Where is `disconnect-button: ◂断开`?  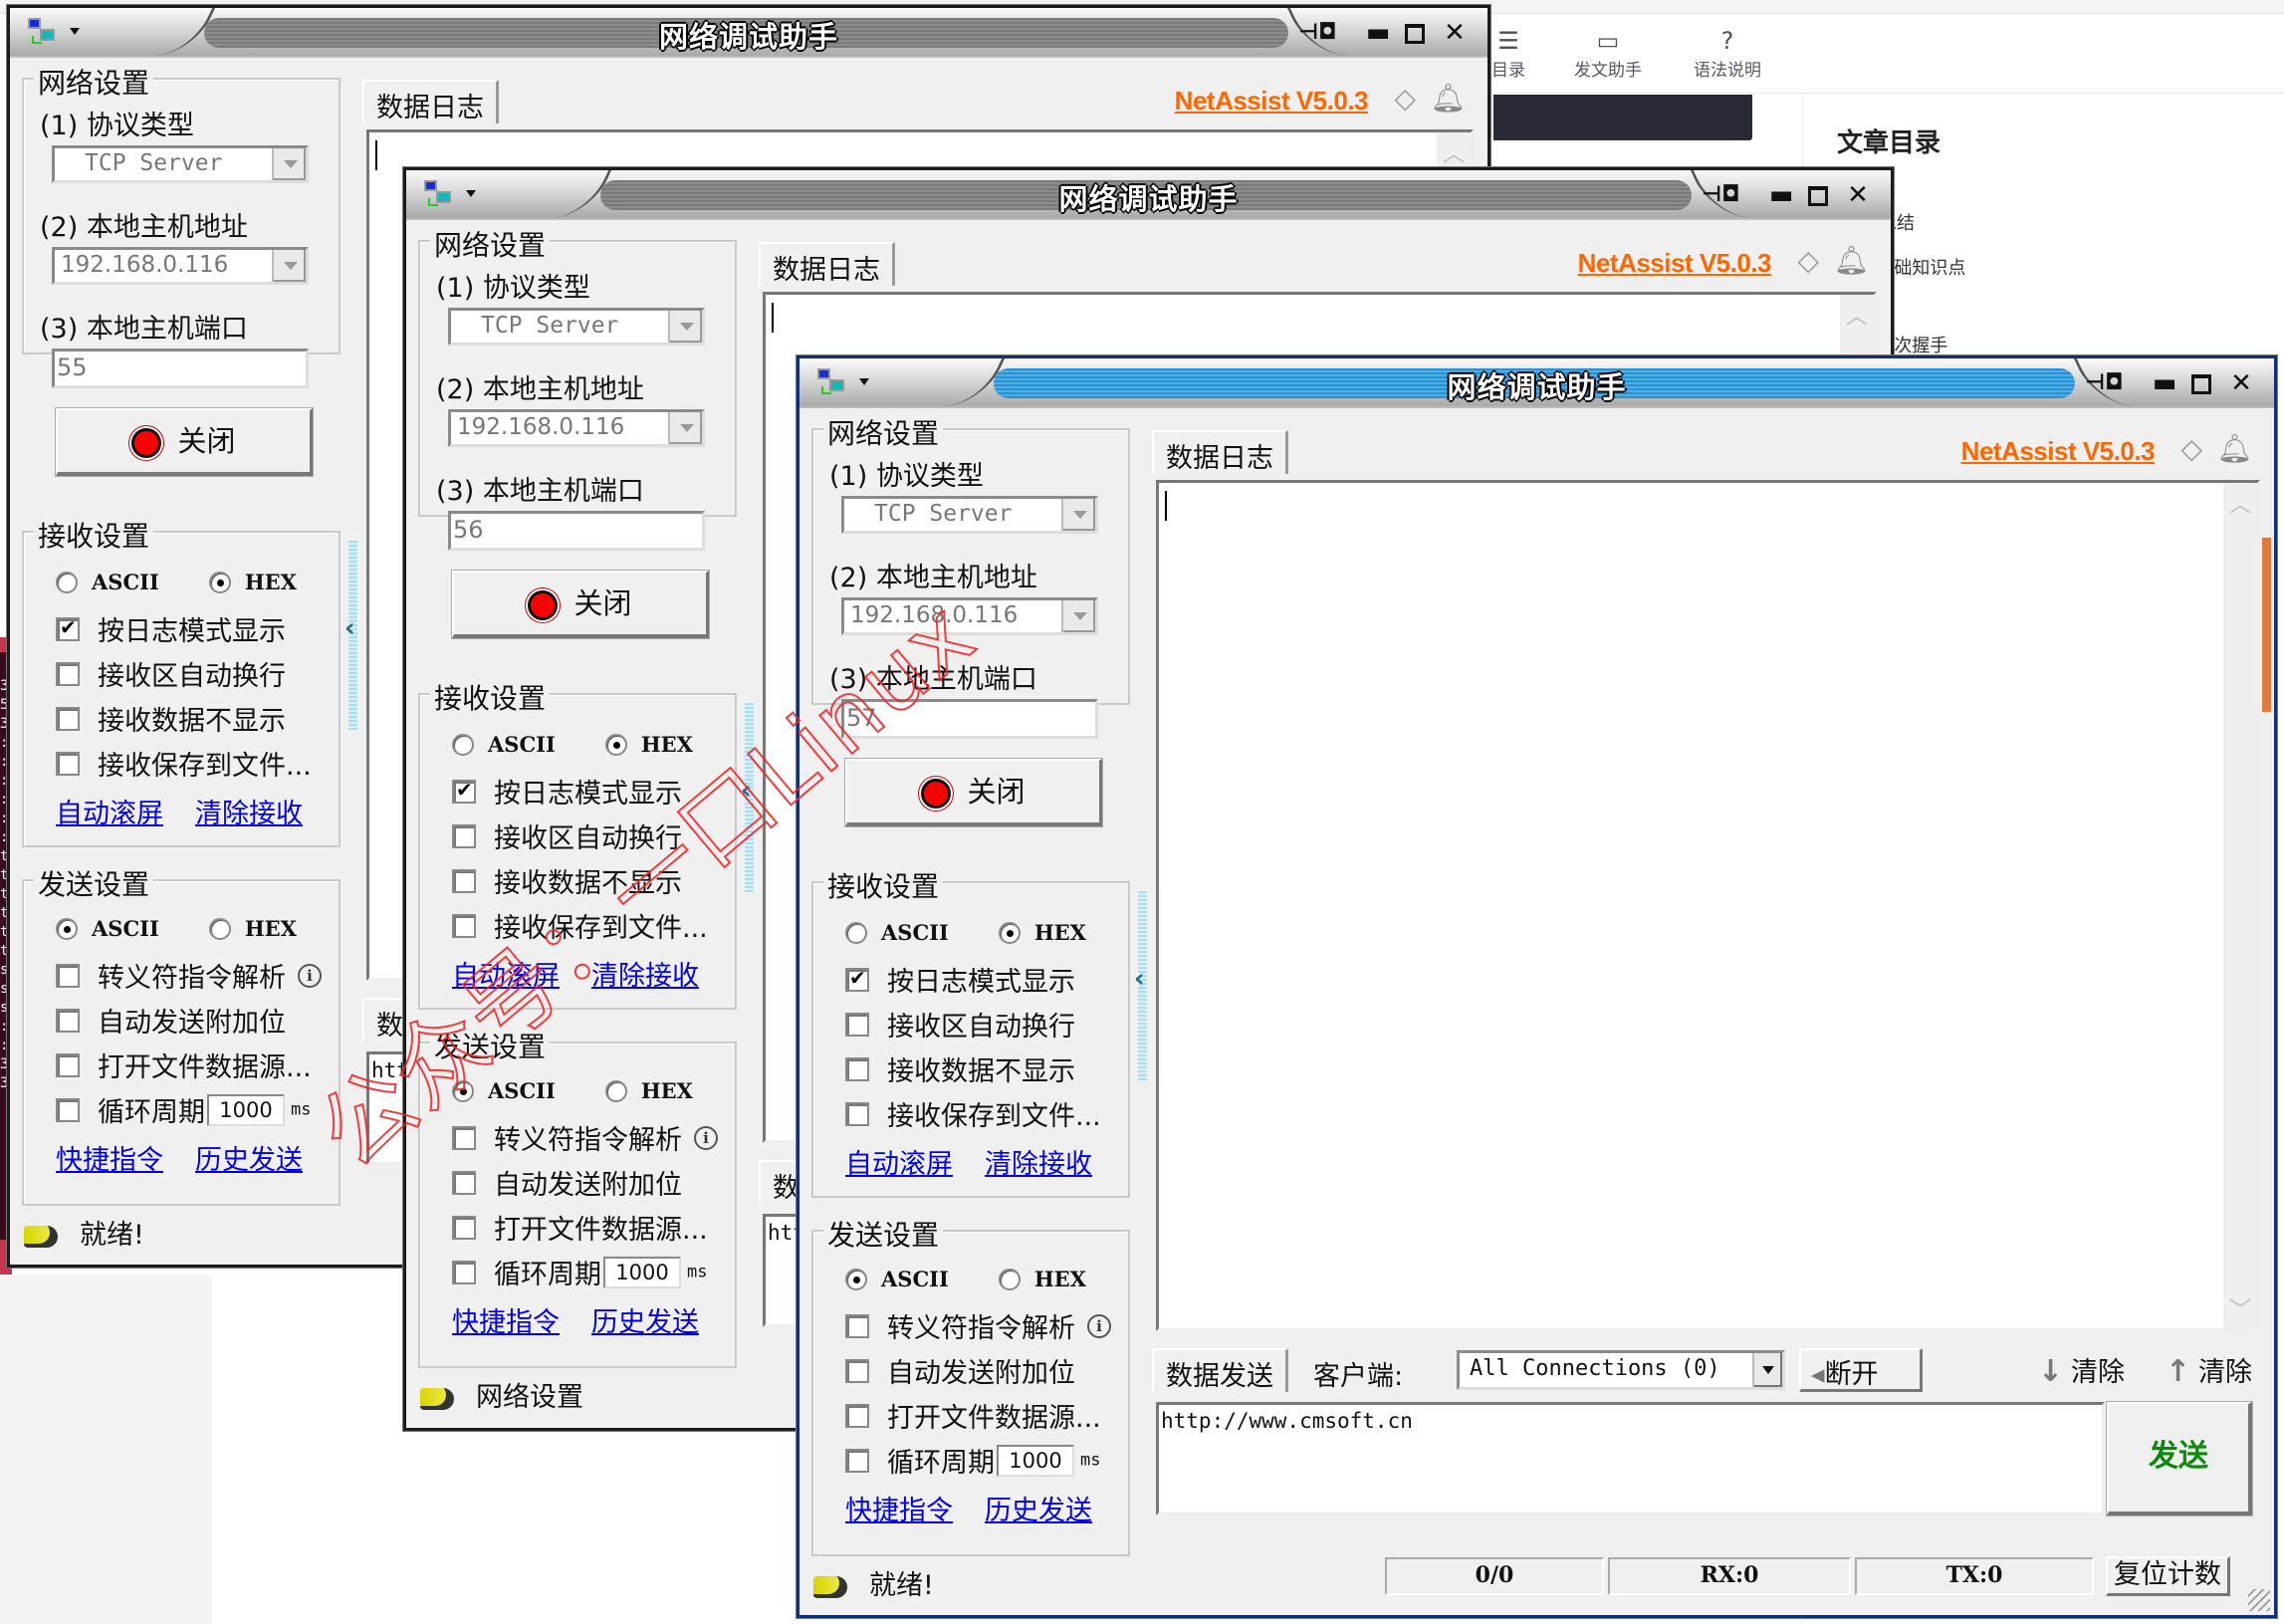 disconnect-button: ◂断开 is located at coordinates (1861, 1370).